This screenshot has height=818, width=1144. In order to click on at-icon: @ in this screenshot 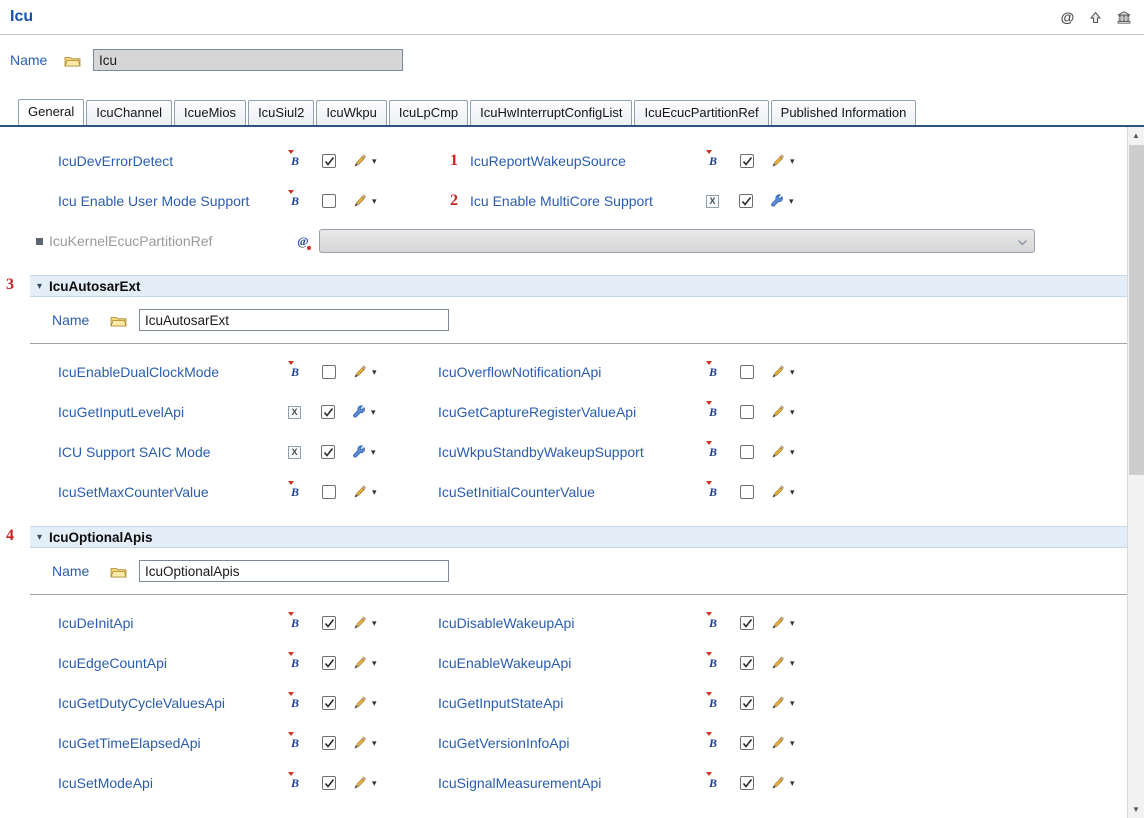, I will do `click(1067, 17)`.